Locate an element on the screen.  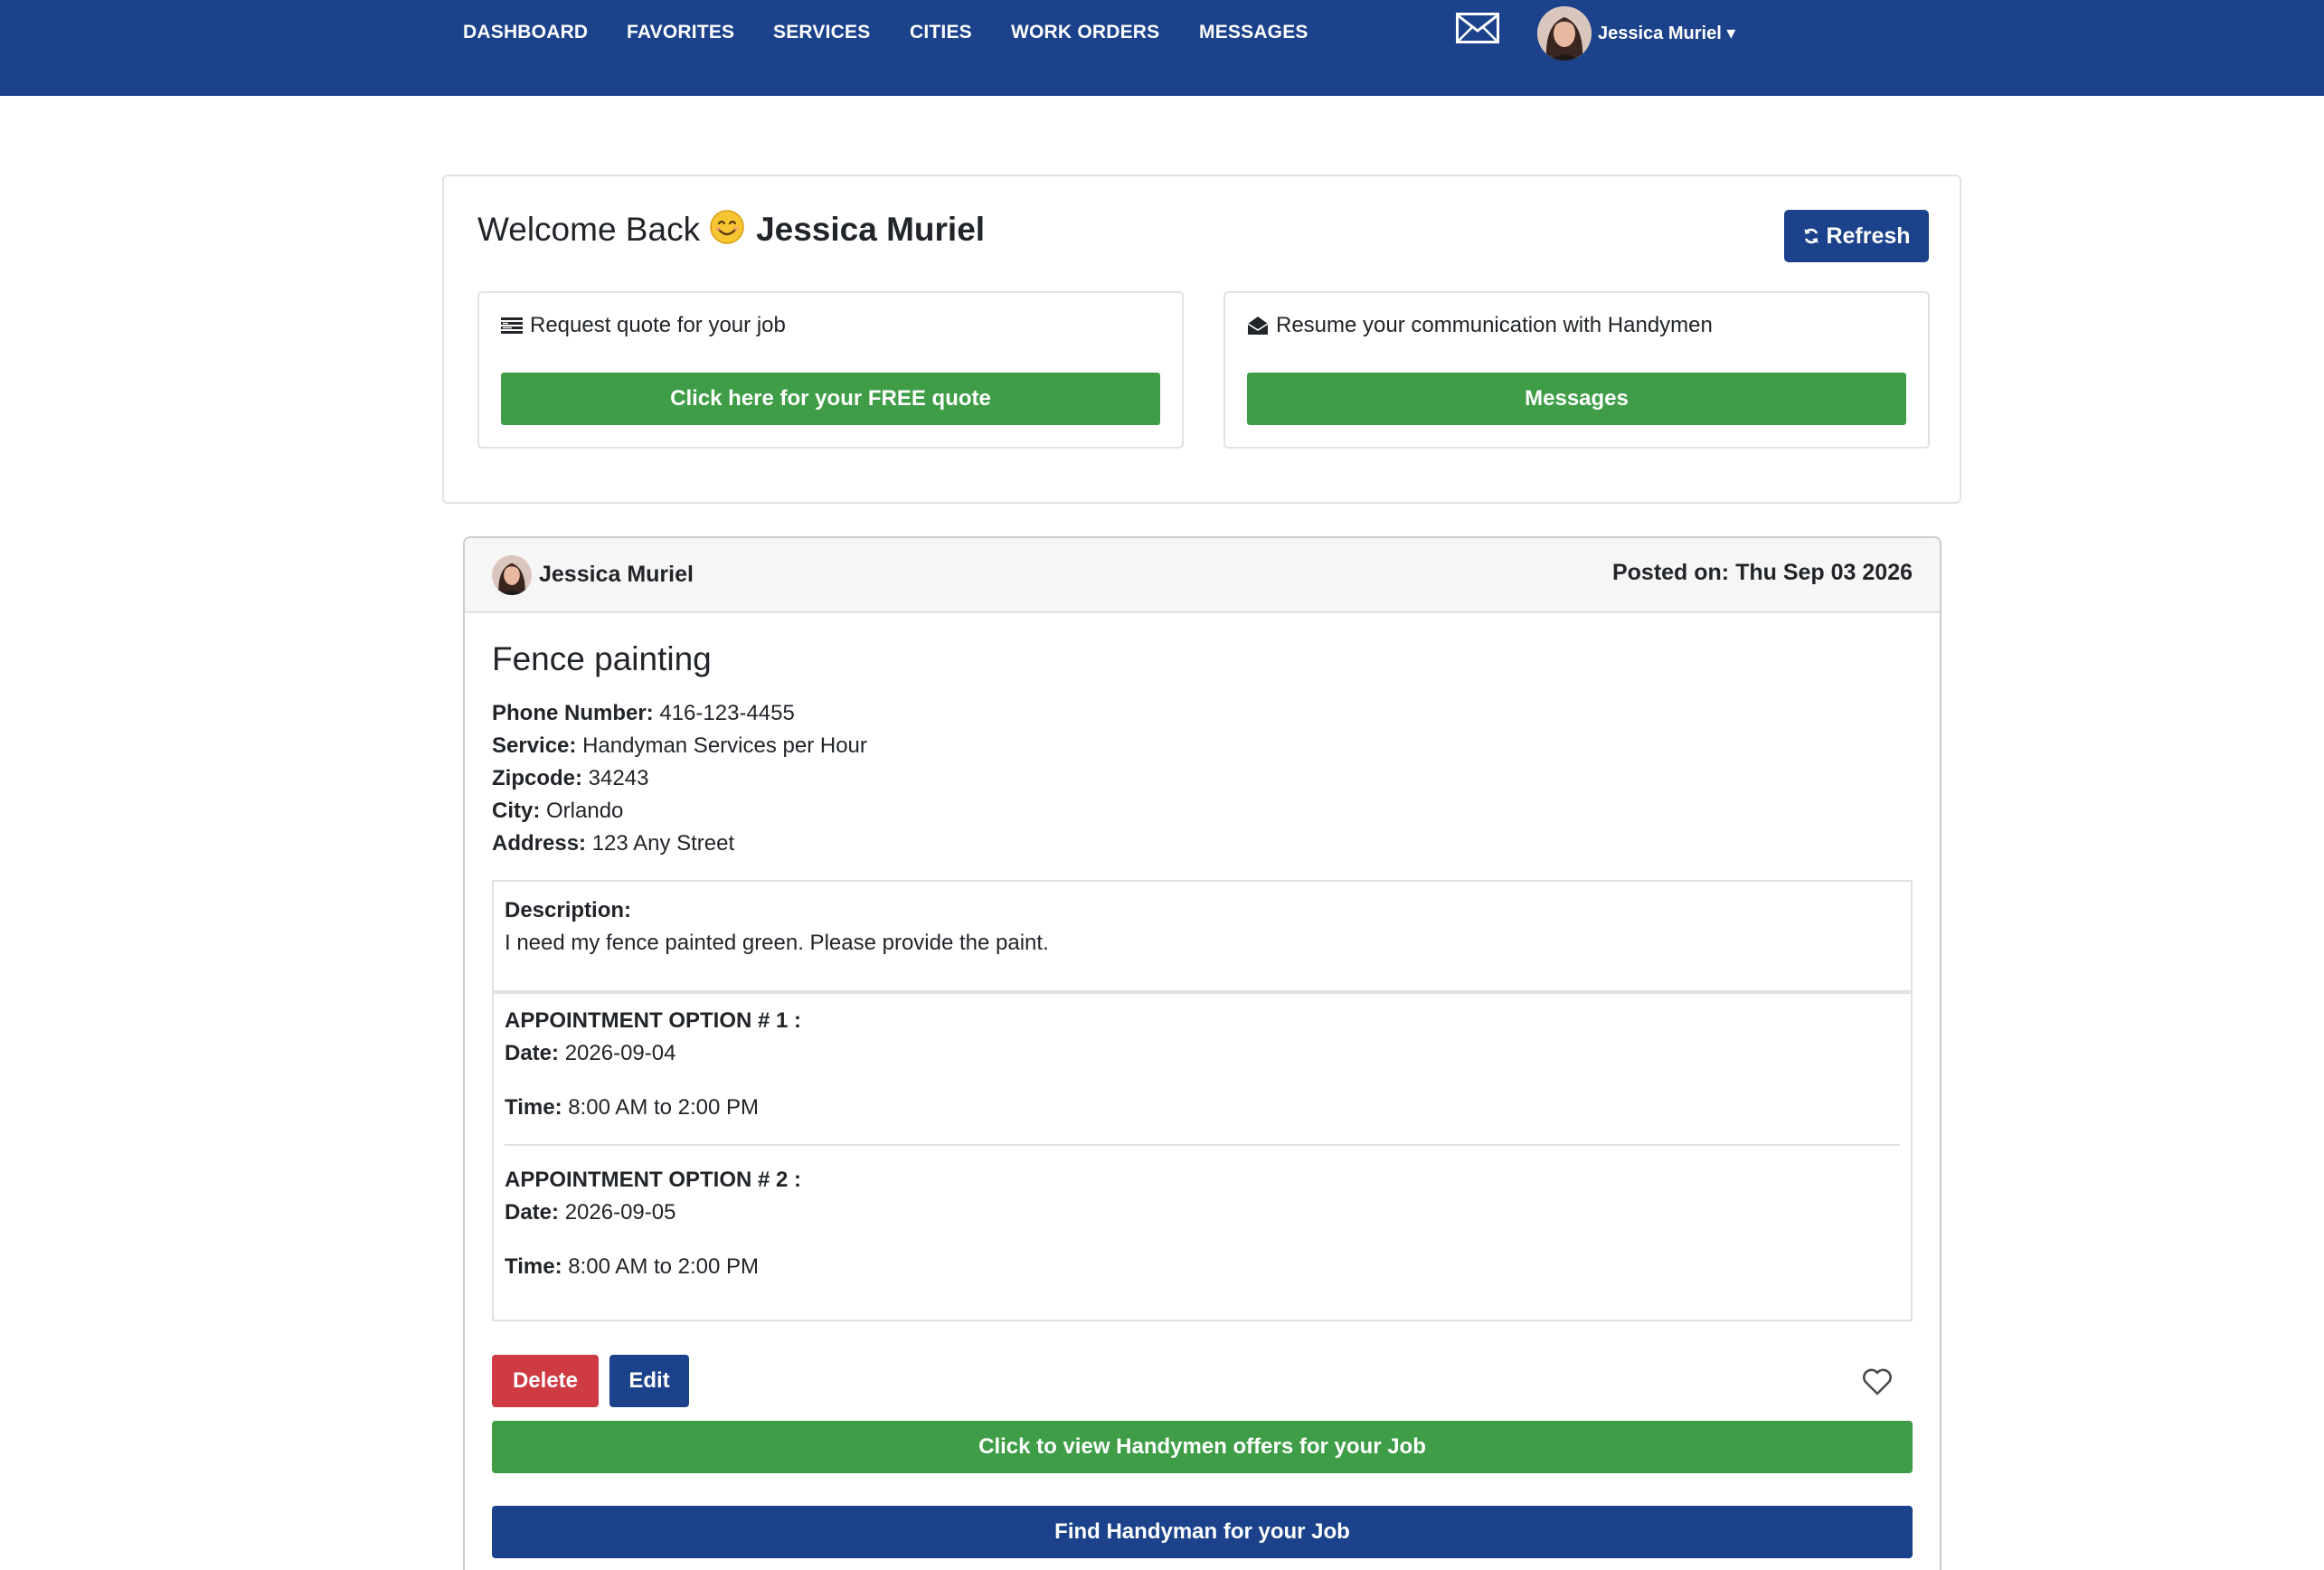
poster-avatar is located at coordinates (512, 575).